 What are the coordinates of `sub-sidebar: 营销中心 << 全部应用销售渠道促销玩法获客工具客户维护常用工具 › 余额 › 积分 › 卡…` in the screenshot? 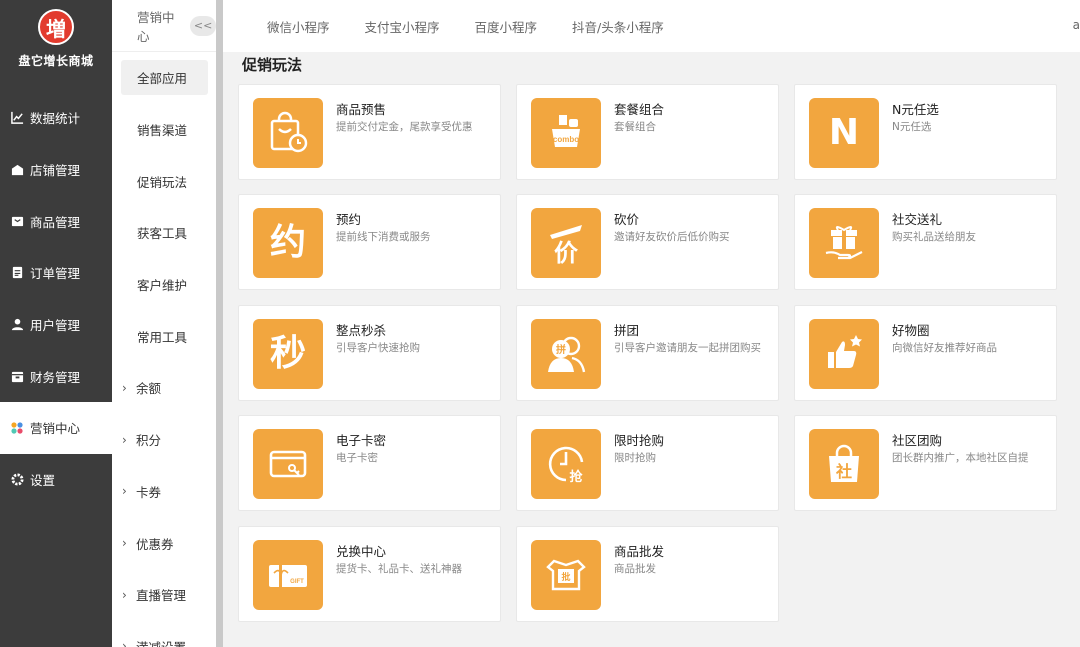 It's located at (164, 323).